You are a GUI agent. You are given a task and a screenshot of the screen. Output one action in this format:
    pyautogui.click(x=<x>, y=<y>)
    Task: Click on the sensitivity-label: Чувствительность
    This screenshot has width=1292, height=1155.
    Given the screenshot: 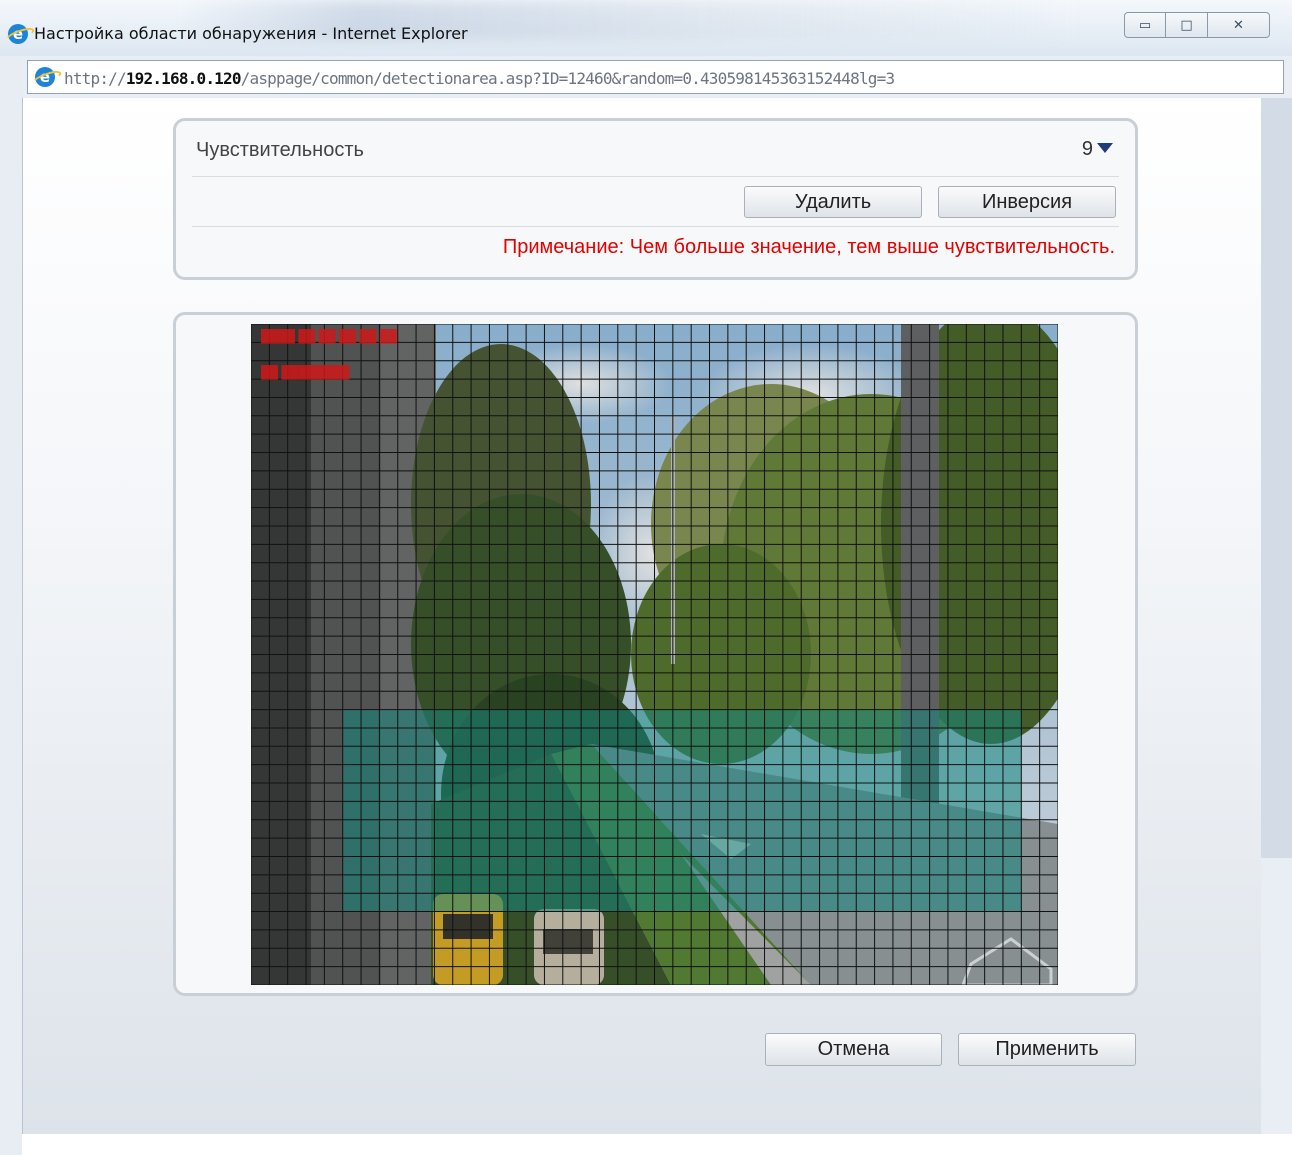 What is the action you would take?
    pyautogui.click(x=280, y=150)
    